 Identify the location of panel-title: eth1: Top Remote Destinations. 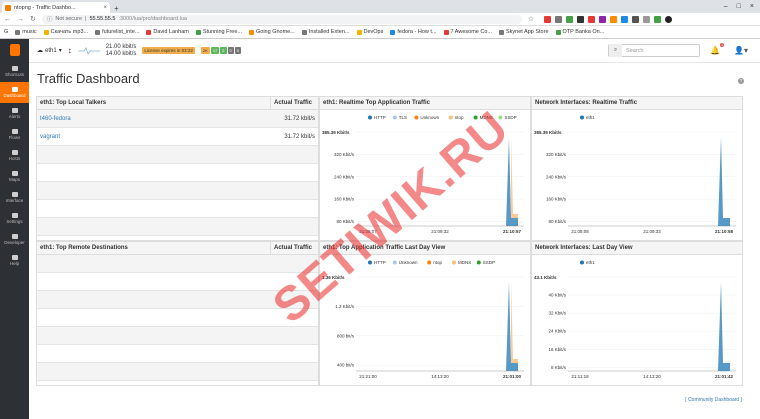
(84, 248).